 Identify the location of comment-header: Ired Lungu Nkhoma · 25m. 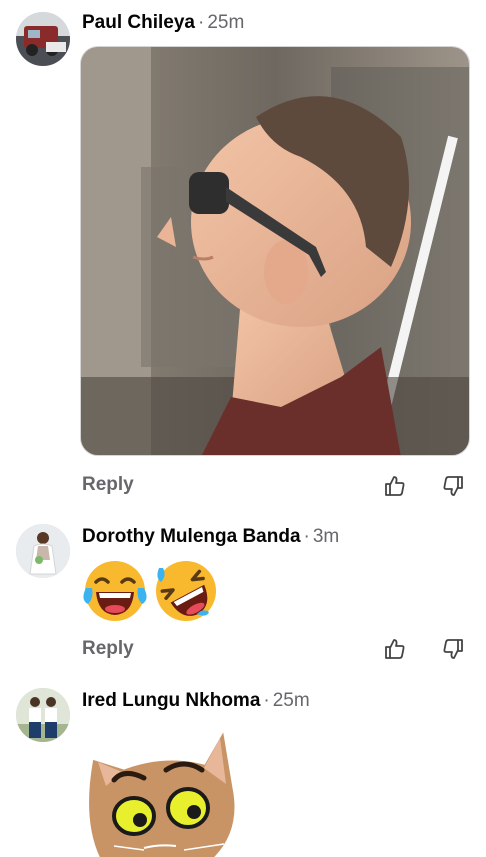
(196, 701).